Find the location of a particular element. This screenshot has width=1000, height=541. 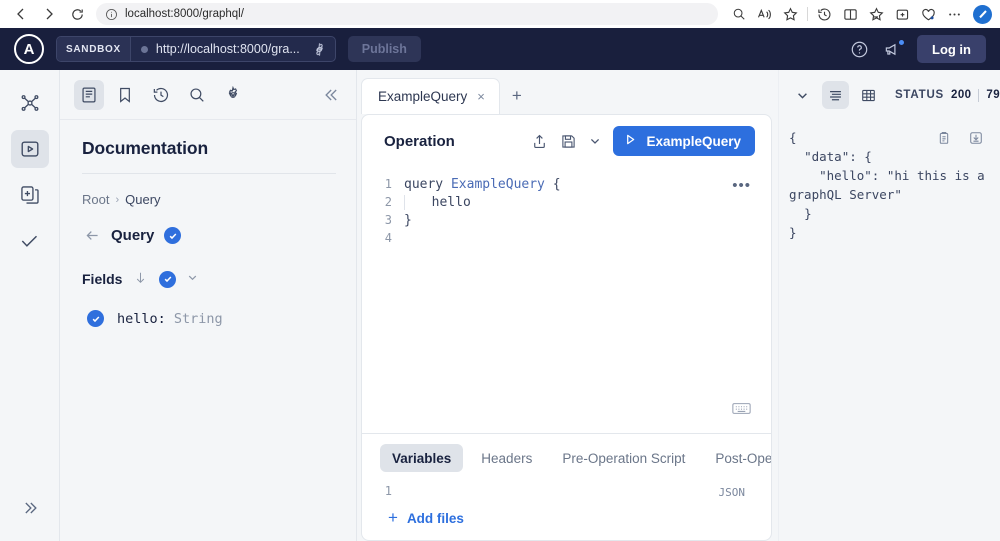

tab-post-operation-script: Post-Opera is located at coordinates (737, 458).